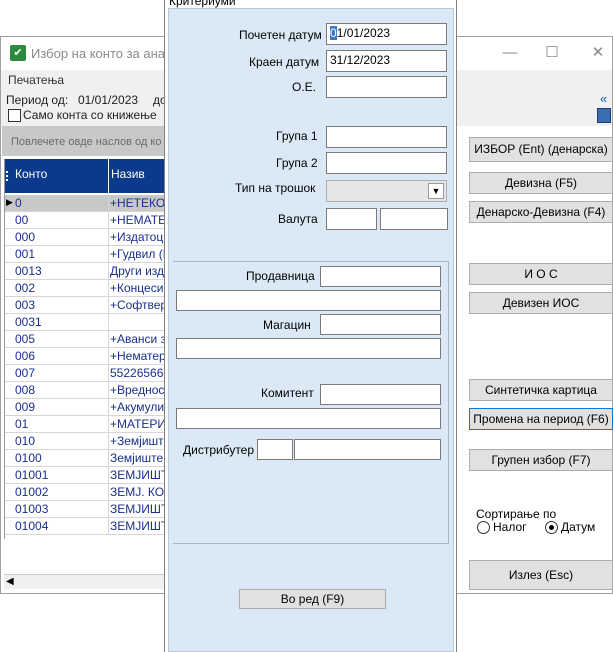 The image size is (613, 652). Describe the element at coordinates (22, 424) in the screenshot. I see `cell-konto: 01` at that location.